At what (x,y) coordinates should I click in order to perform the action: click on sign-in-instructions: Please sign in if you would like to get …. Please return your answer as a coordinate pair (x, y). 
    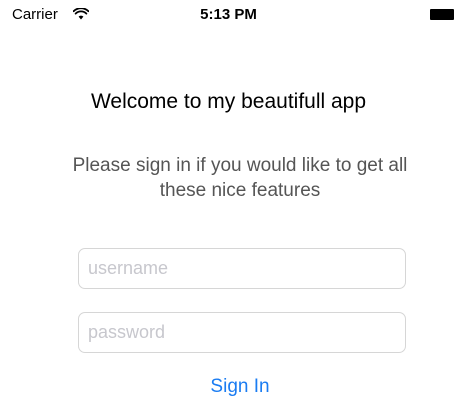
    Looking at the image, I should click on (240, 178).